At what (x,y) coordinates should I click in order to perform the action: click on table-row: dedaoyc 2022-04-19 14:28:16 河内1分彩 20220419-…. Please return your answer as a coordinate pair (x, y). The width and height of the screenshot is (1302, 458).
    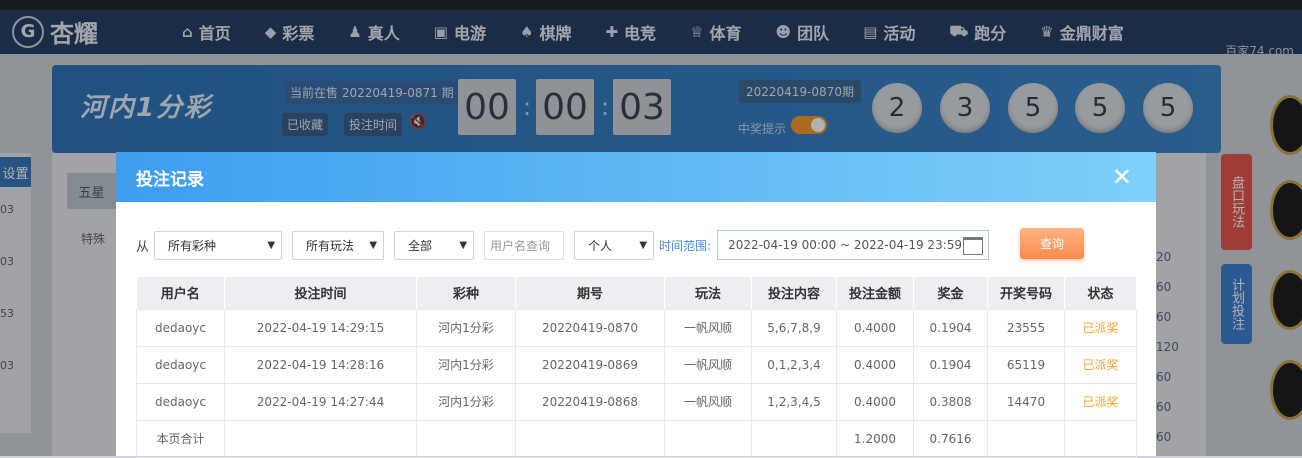
    Looking at the image, I should click on (636, 364).